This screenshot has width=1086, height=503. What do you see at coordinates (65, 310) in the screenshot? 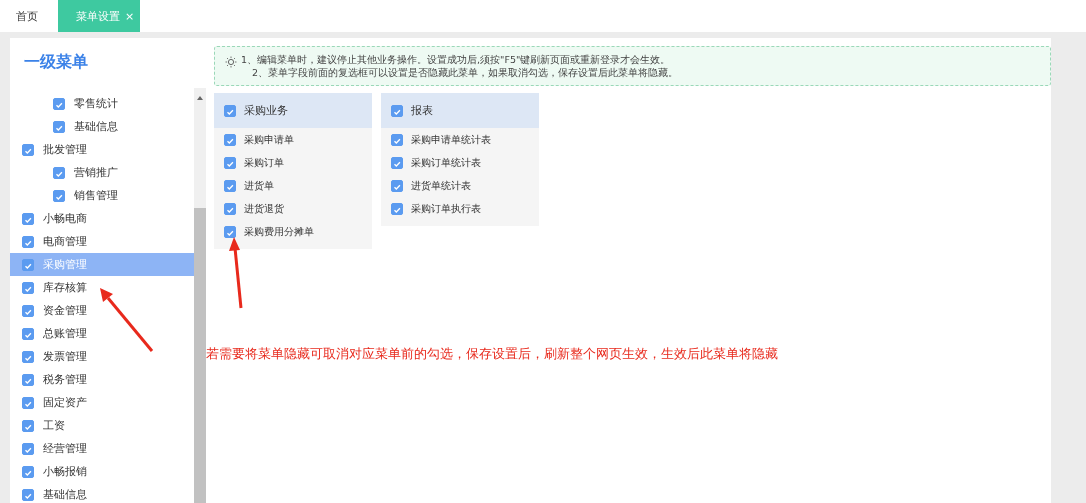
I see `item-label: 资金管理` at bounding box center [65, 310].